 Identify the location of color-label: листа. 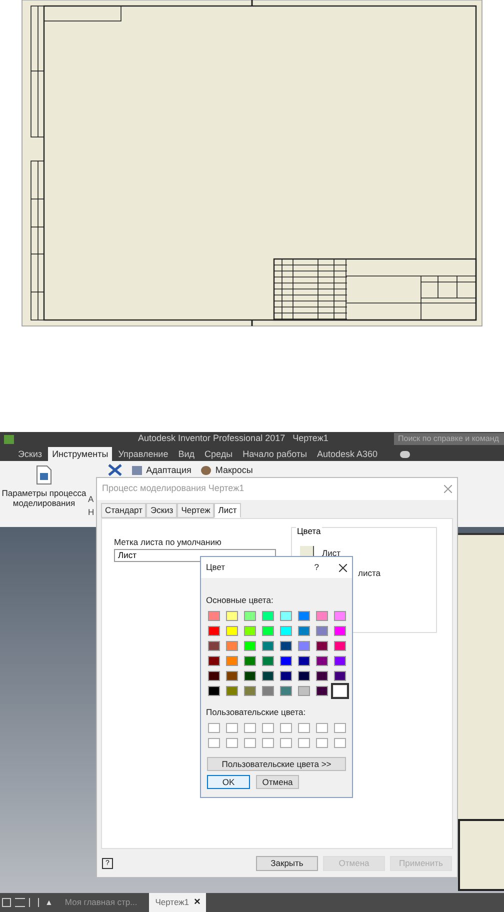
(369, 573).